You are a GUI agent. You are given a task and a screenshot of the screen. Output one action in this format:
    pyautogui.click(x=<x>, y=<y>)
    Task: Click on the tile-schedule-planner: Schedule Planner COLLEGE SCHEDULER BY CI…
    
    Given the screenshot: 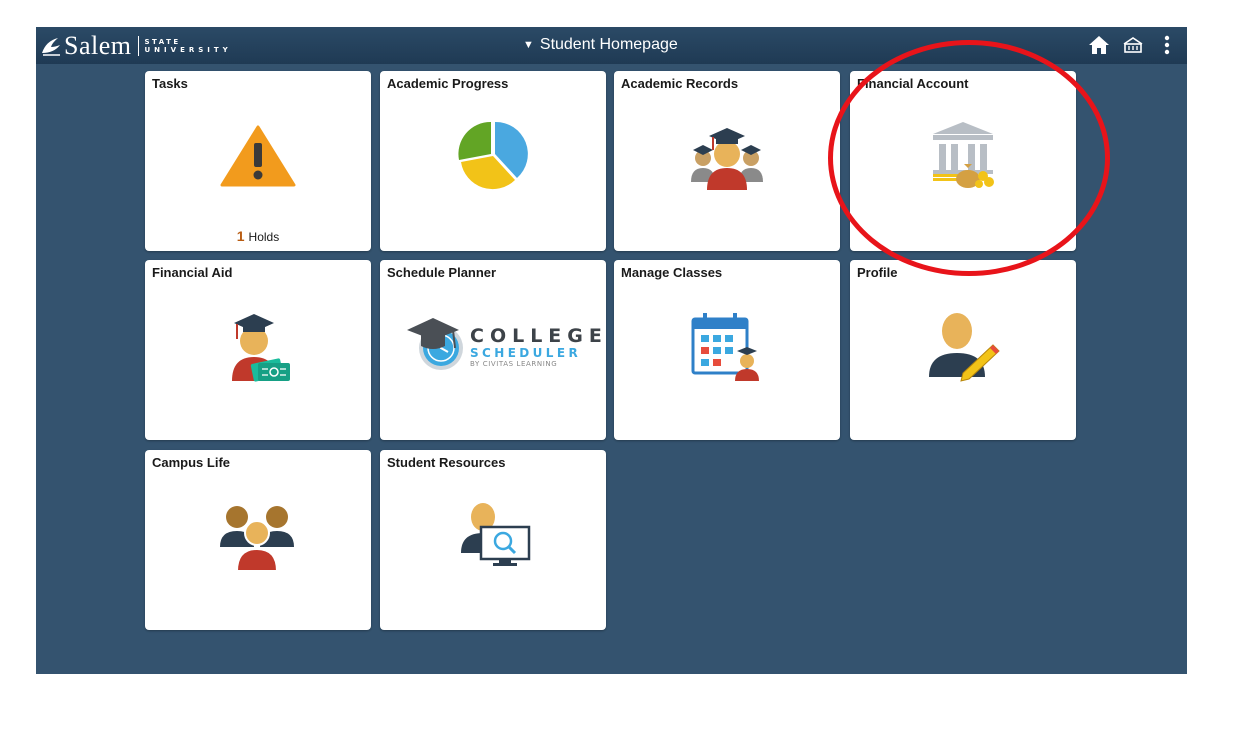 What is the action you would take?
    pyautogui.click(x=493, y=350)
    